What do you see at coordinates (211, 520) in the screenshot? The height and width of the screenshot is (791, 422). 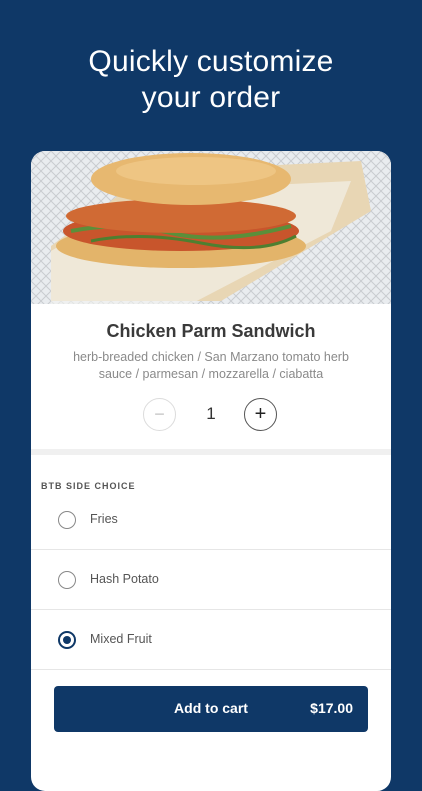 I see `side-option-fries: Fries` at bounding box center [211, 520].